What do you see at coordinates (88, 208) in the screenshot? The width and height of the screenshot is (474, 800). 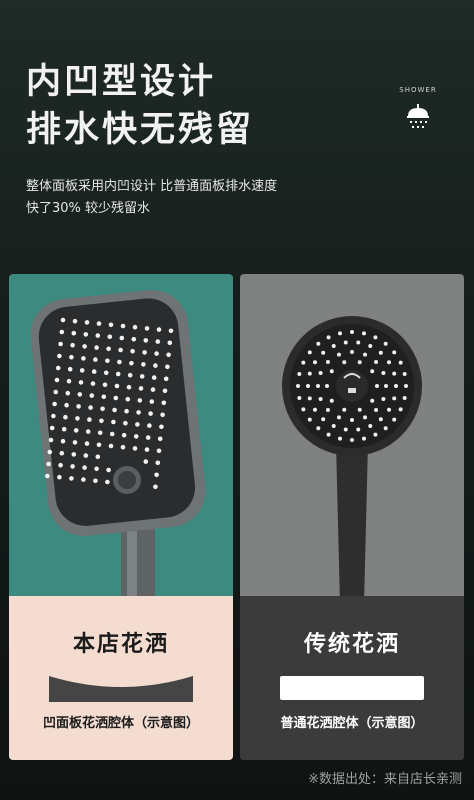 I see `description-line-2: 快了30% 较少残留水` at bounding box center [88, 208].